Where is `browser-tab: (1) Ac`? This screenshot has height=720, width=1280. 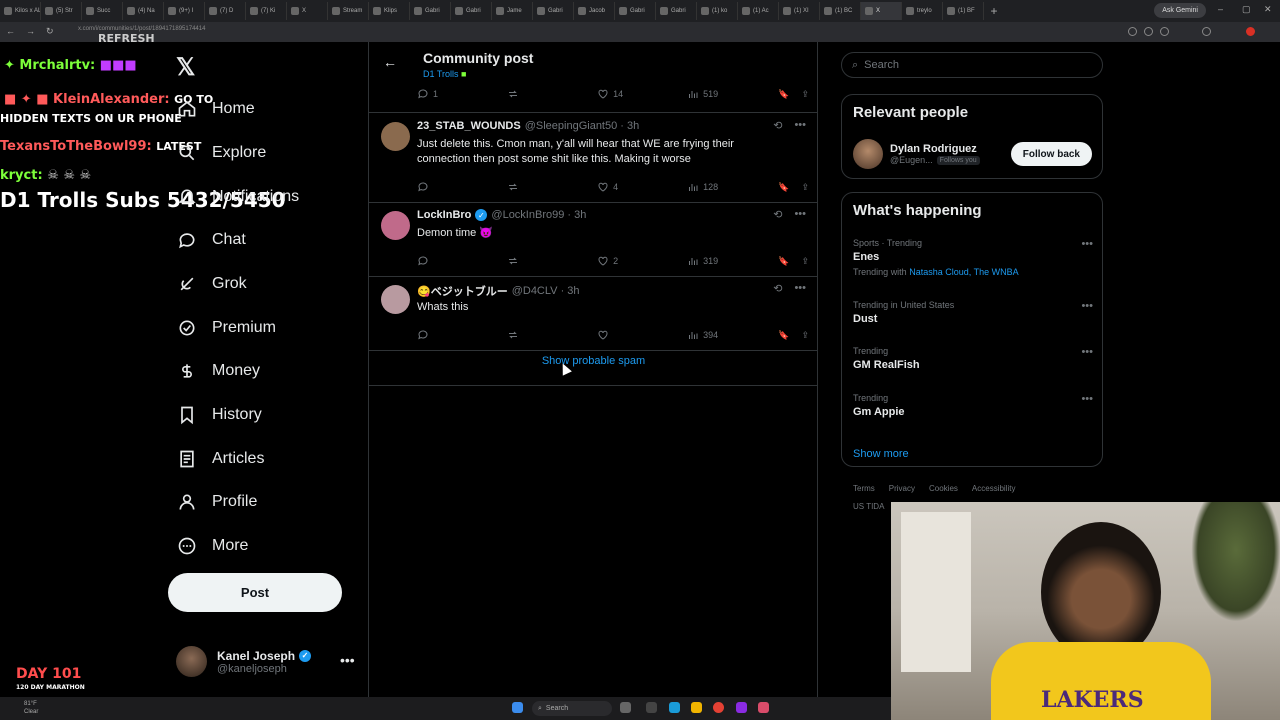 browser-tab: (1) Ac is located at coordinates (758, 11).